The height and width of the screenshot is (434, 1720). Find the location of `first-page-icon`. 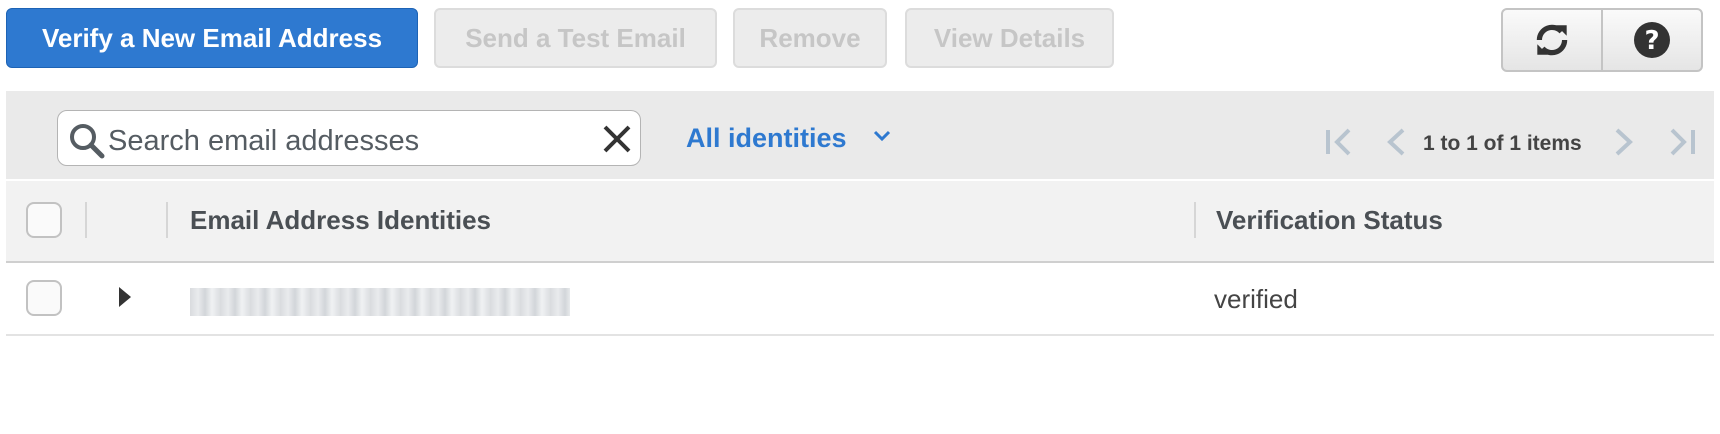

first-page-icon is located at coordinates (1339, 142).